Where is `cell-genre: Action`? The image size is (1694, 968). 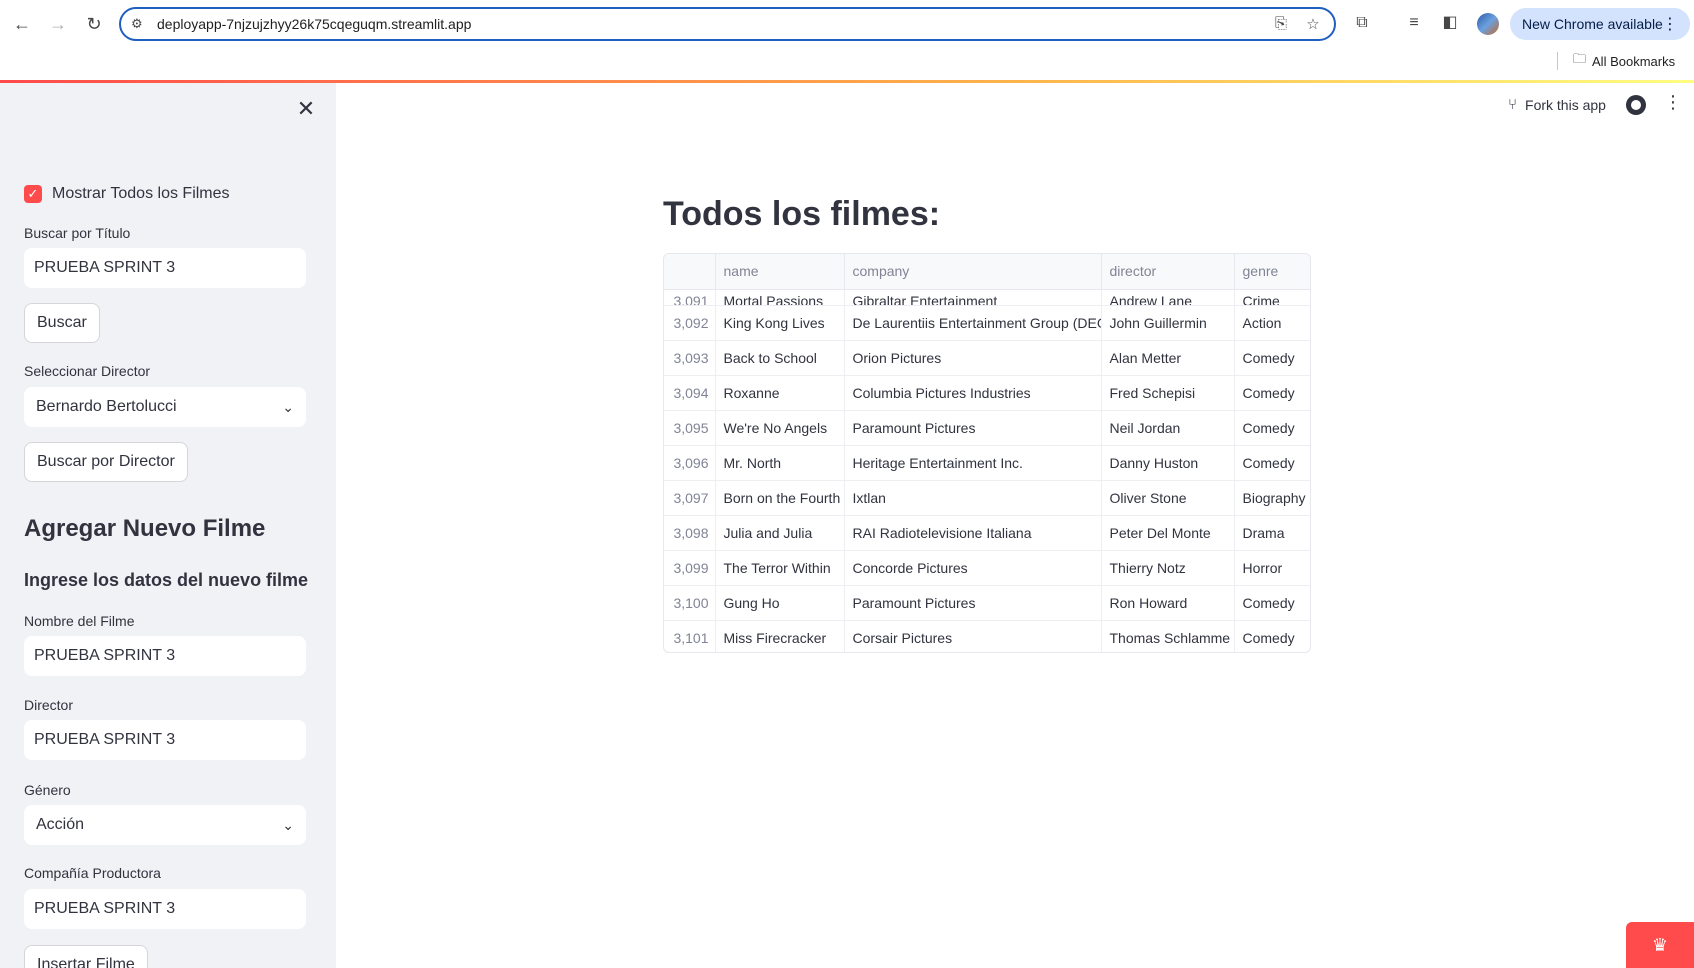 cell-genre: Action is located at coordinates (1272, 323).